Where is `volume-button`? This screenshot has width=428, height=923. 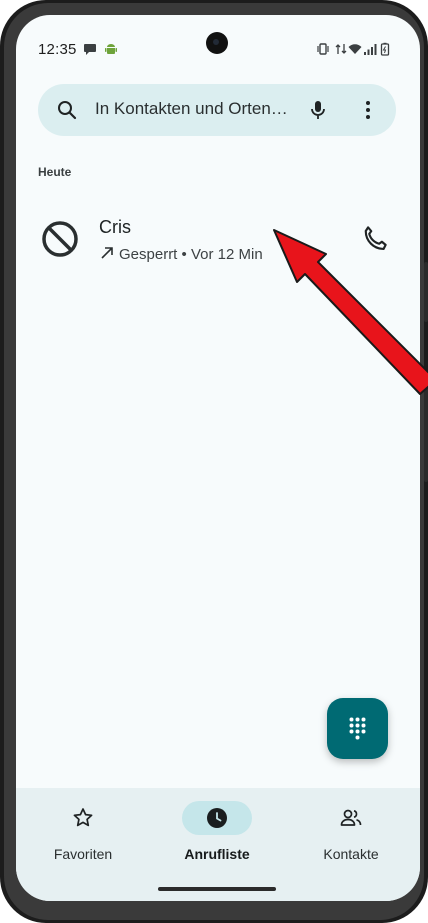
volume-button is located at coordinates (426, 292).